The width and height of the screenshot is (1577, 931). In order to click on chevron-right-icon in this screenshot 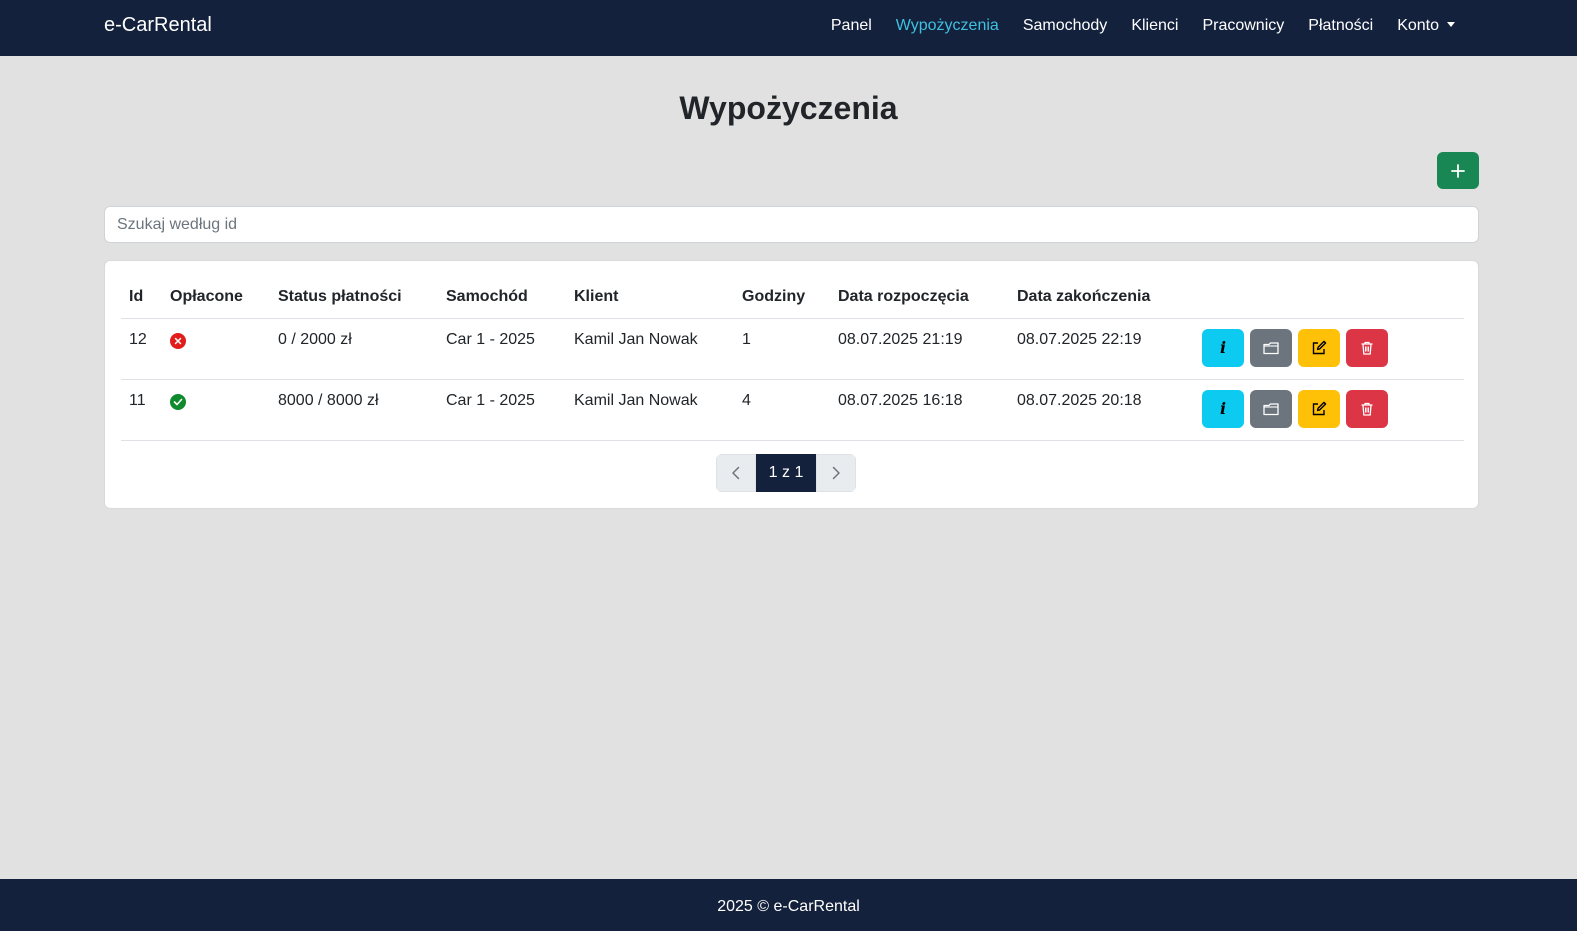, I will do `click(836, 473)`.